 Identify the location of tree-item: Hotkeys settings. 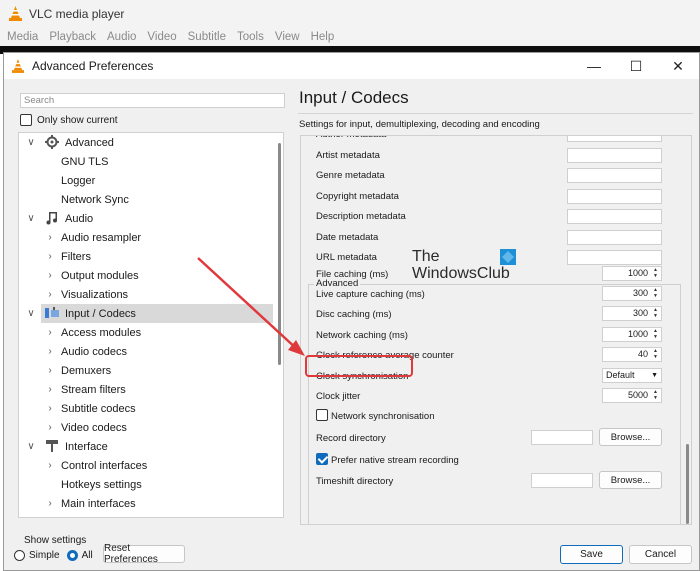
(146, 484).